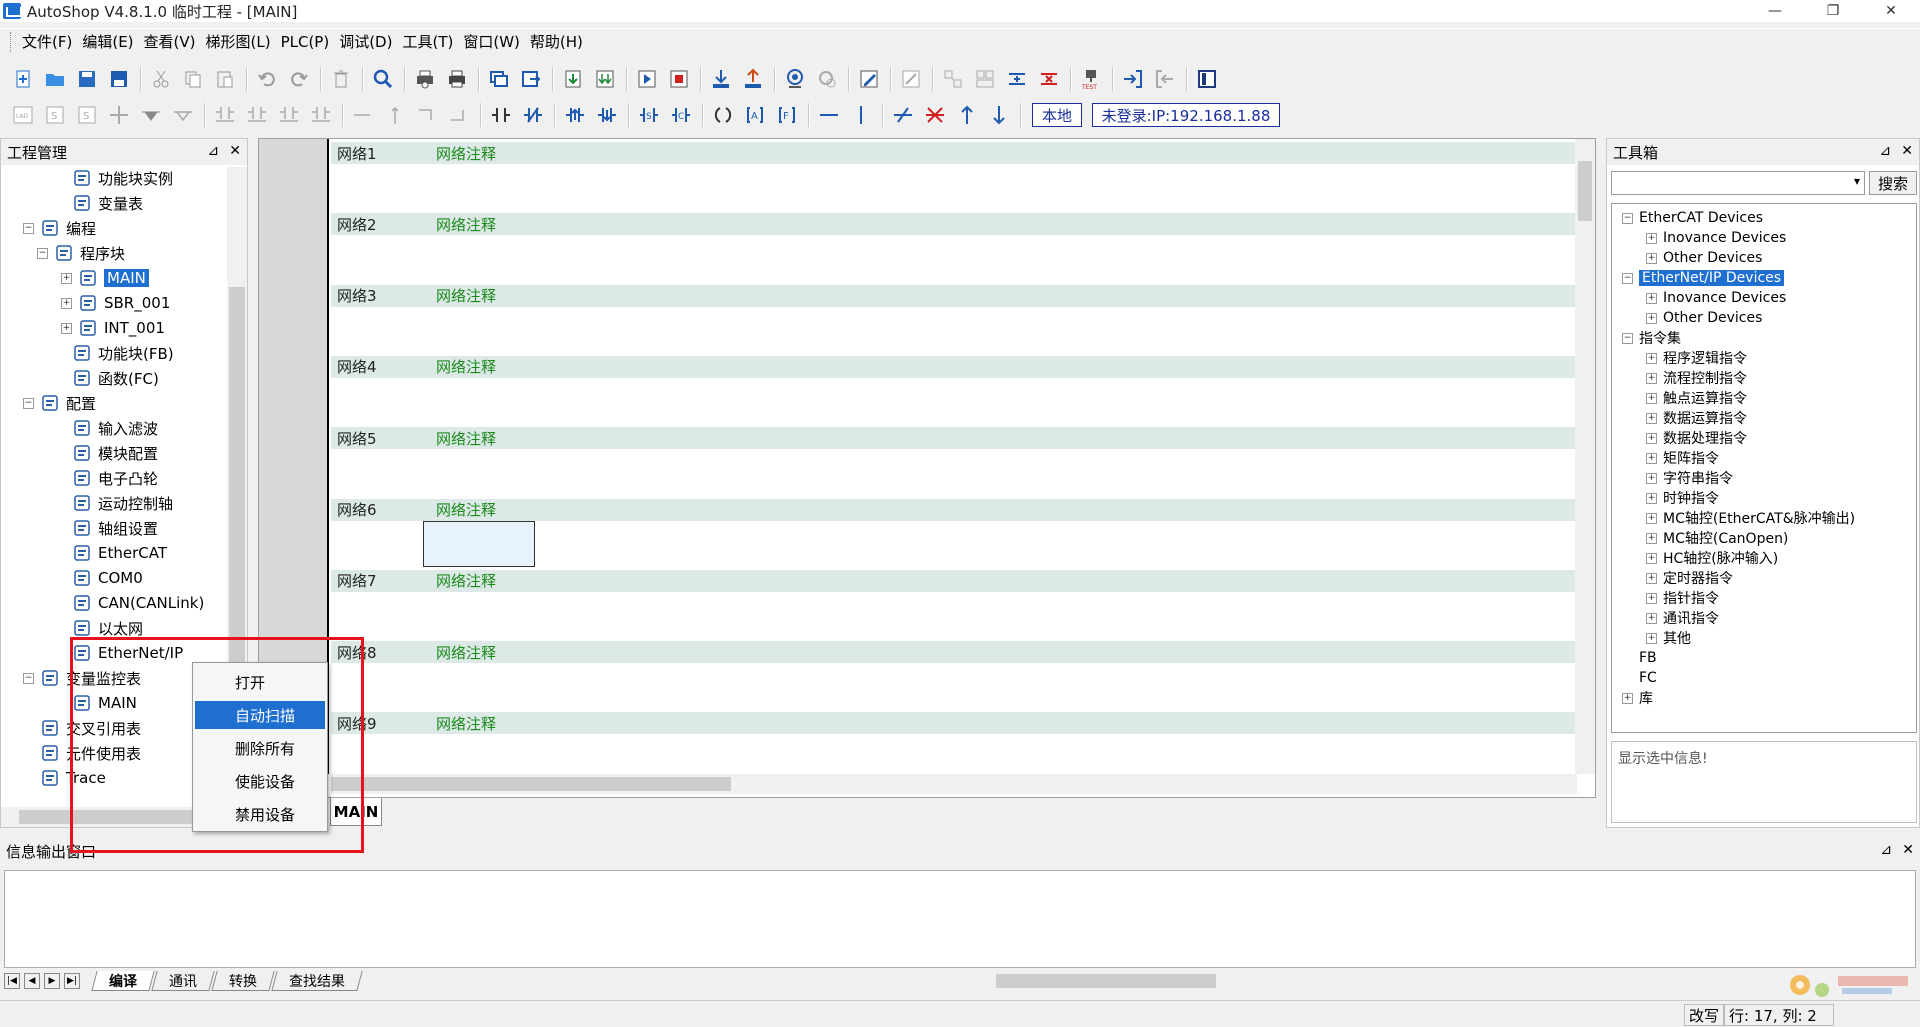  What do you see at coordinates (459, 115) in the screenshot?
I see `corner2-button` at bounding box center [459, 115].